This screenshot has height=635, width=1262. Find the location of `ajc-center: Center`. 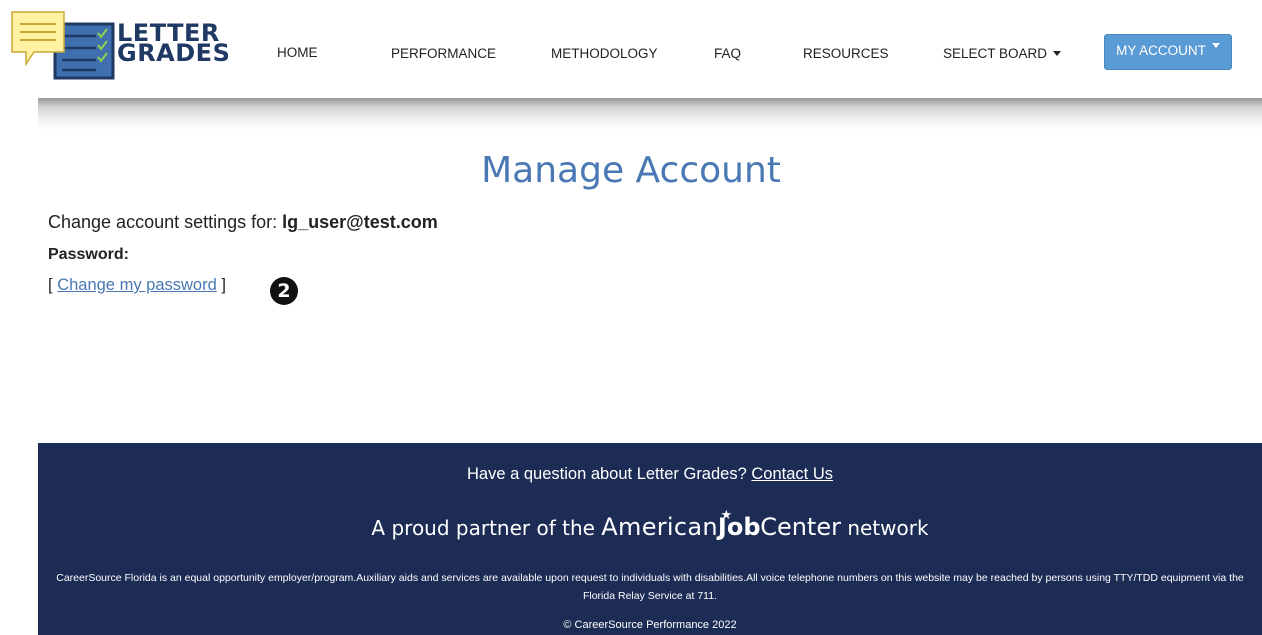

ajc-center: Center is located at coordinates (800, 527).